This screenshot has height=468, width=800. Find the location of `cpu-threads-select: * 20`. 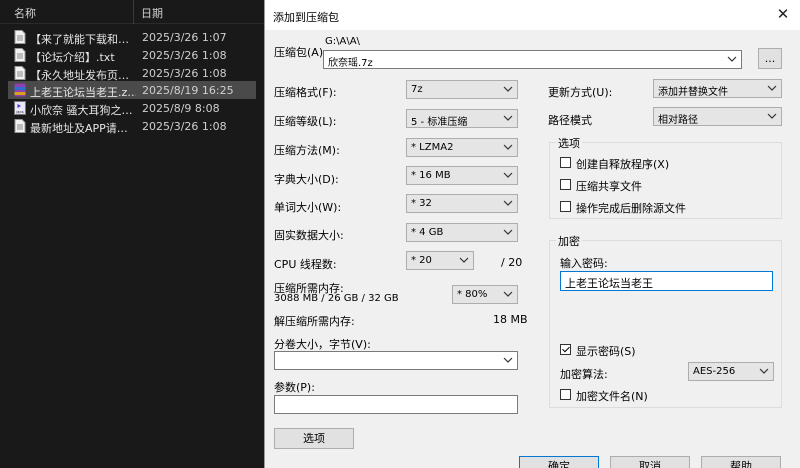

cpu-threads-select: * 20 is located at coordinates (440, 260).